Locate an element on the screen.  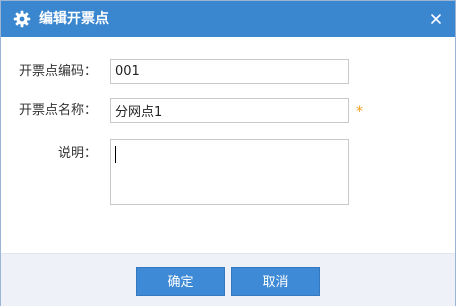
text-cursor is located at coordinates (115, 154).